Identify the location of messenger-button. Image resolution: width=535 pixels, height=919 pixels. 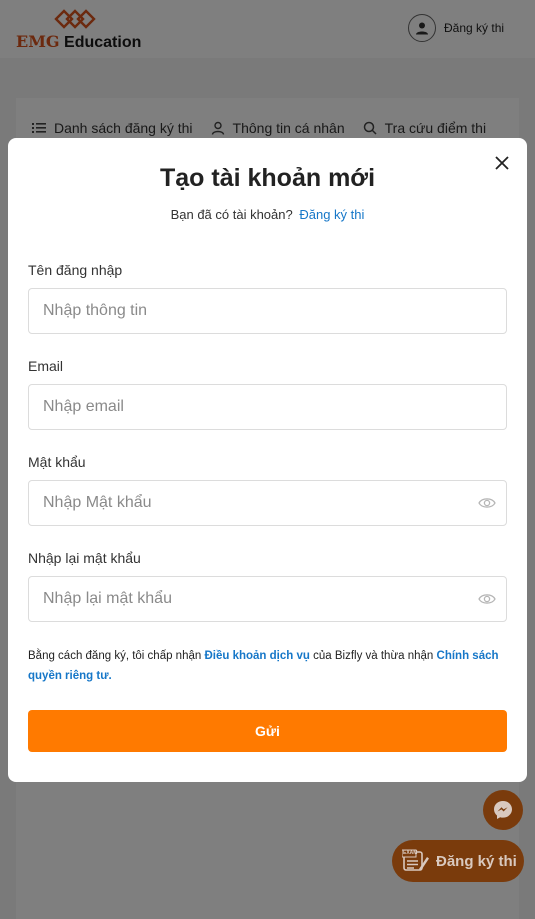
(503, 810).